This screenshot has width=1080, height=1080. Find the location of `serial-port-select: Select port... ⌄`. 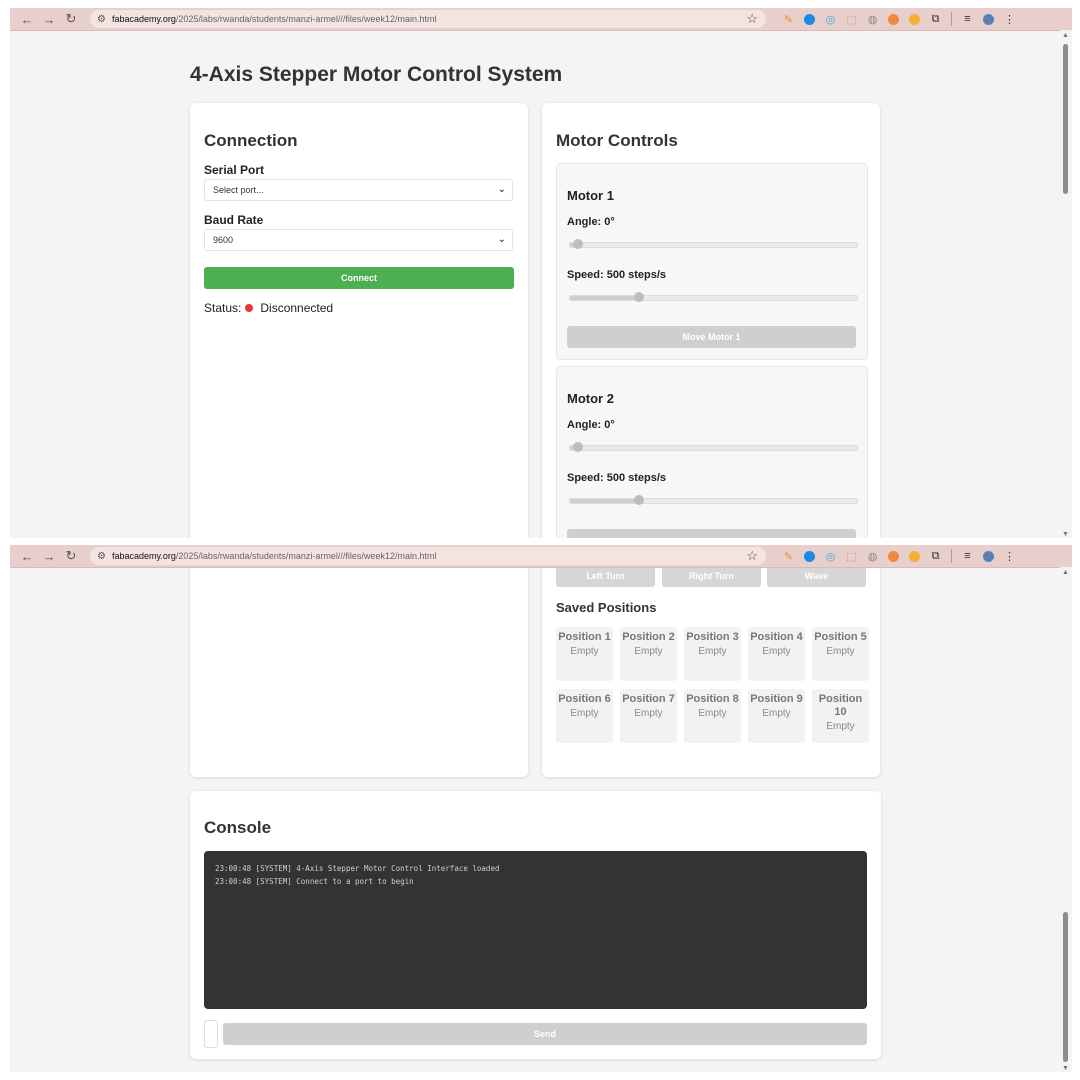

serial-port-select: Select port... ⌄ is located at coordinates (358, 190).